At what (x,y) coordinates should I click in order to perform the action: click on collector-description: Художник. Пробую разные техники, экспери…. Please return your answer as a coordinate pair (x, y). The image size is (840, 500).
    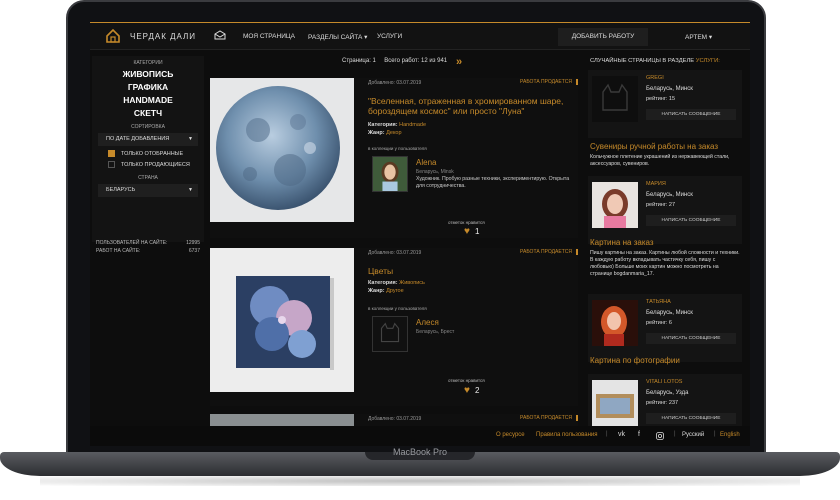
    Looking at the image, I should click on (493, 182).